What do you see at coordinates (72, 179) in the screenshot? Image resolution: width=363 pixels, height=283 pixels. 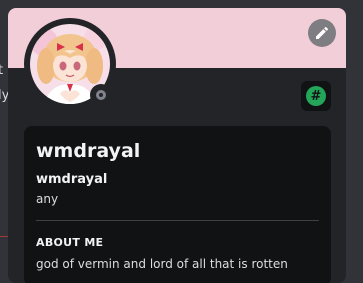 I see `username: wmdrayal` at bounding box center [72, 179].